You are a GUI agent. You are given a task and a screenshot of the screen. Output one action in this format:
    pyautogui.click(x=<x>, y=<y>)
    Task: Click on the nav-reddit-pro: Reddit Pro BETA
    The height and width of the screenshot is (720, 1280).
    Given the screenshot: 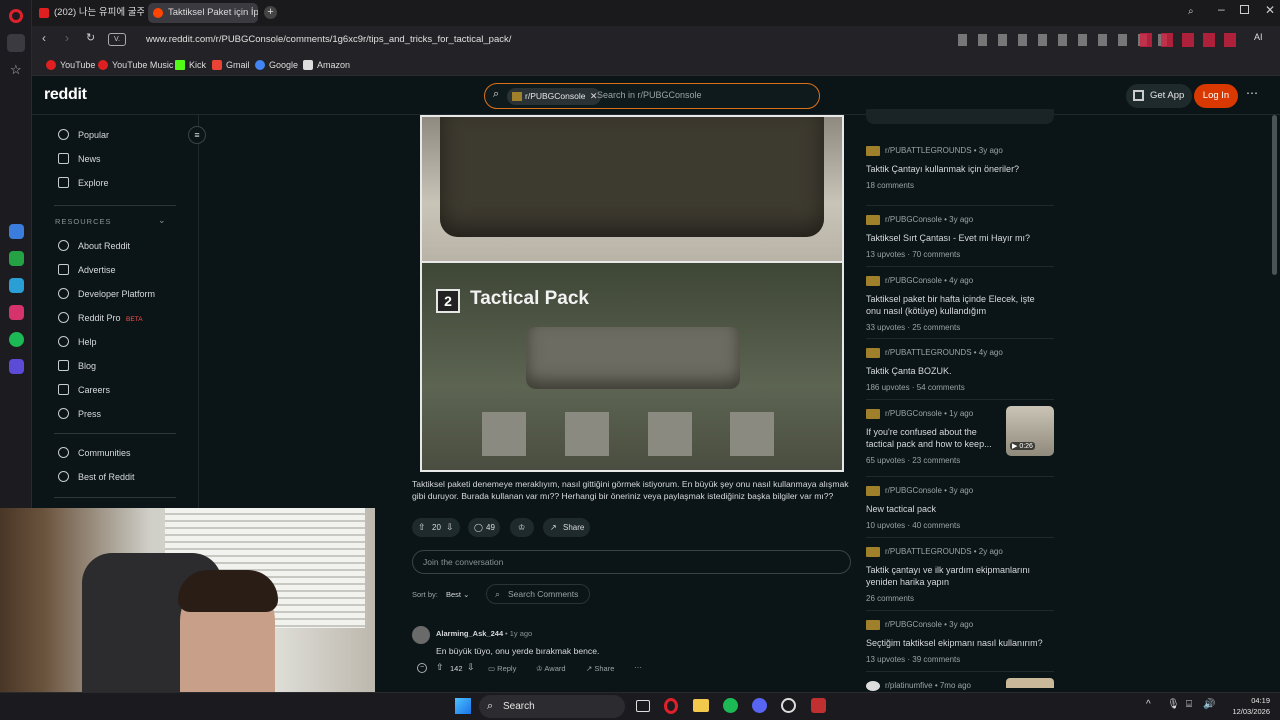 What is the action you would take?
    pyautogui.click(x=100, y=319)
    